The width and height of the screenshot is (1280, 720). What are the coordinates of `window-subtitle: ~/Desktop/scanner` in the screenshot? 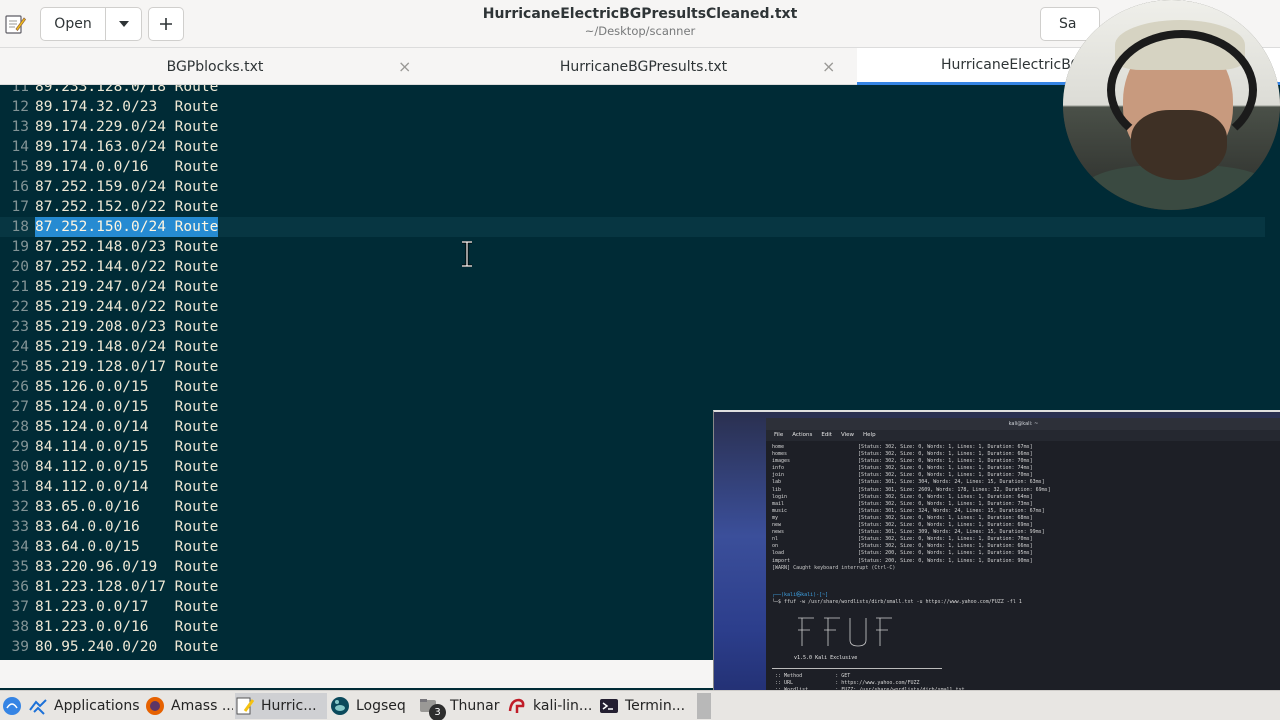 It's located at (640, 31).